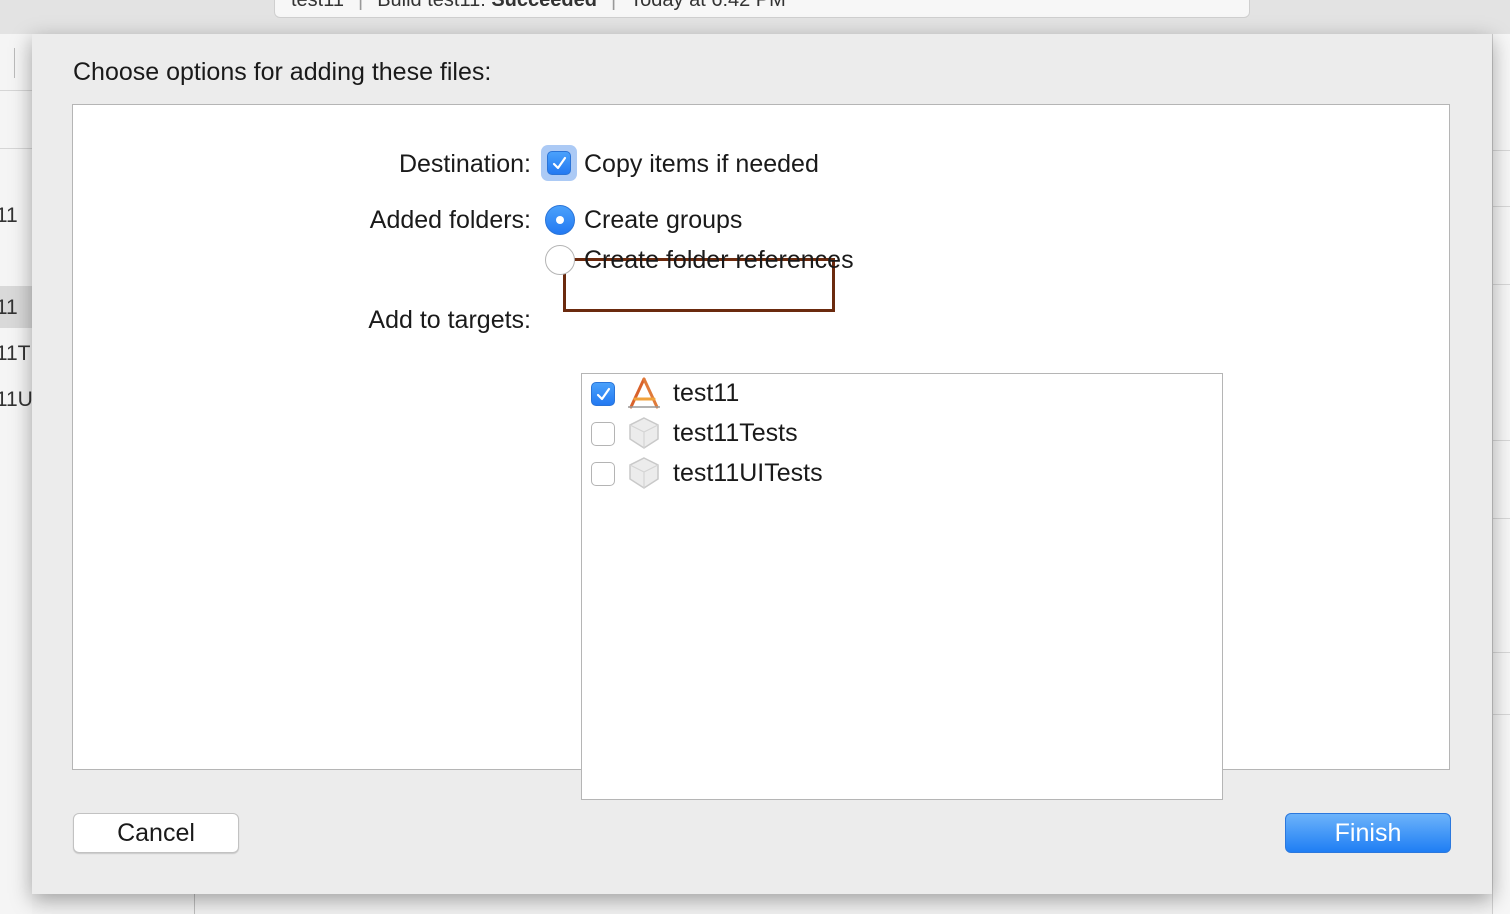 This screenshot has height=914, width=1510. I want to click on navigator-item: t11U, so click(16, 400).